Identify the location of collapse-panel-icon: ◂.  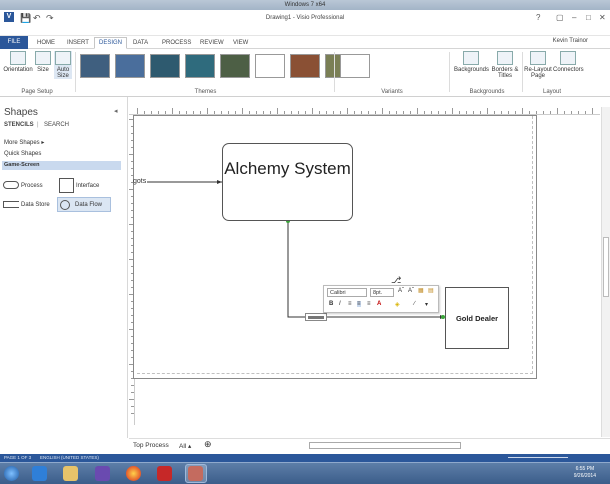
(116, 111).